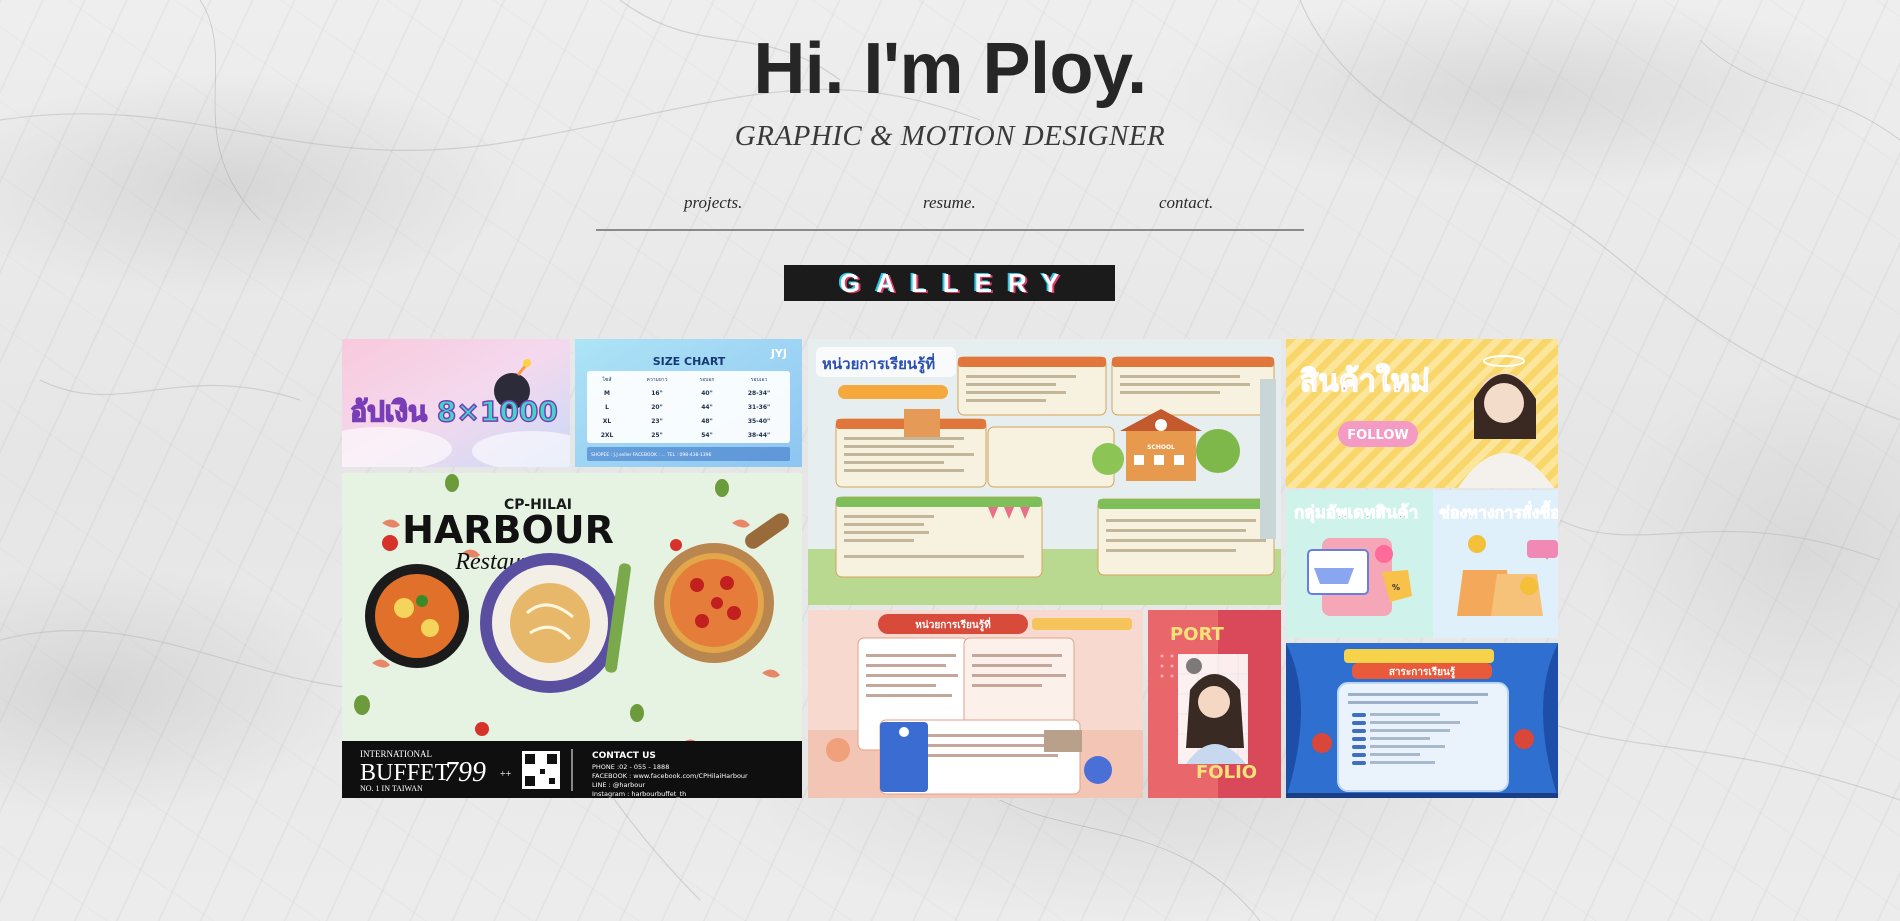 Image resolution: width=1900 pixels, height=921 pixels. What do you see at coordinates (607, 421) in the screenshot?
I see `svg-text: XL` at bounding box center [607, 421].